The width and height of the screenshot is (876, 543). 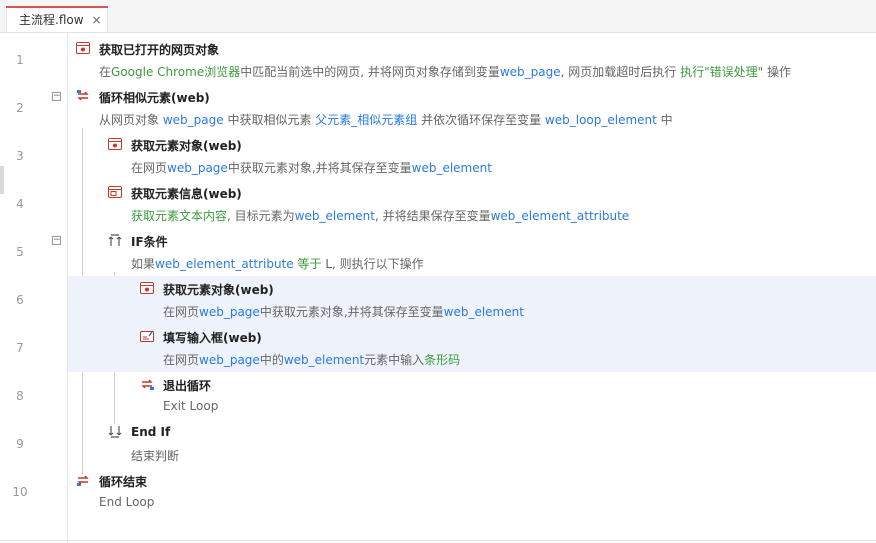 I want to click on flow-step: 9 End If 结束判断, so click(x=438, y=444).